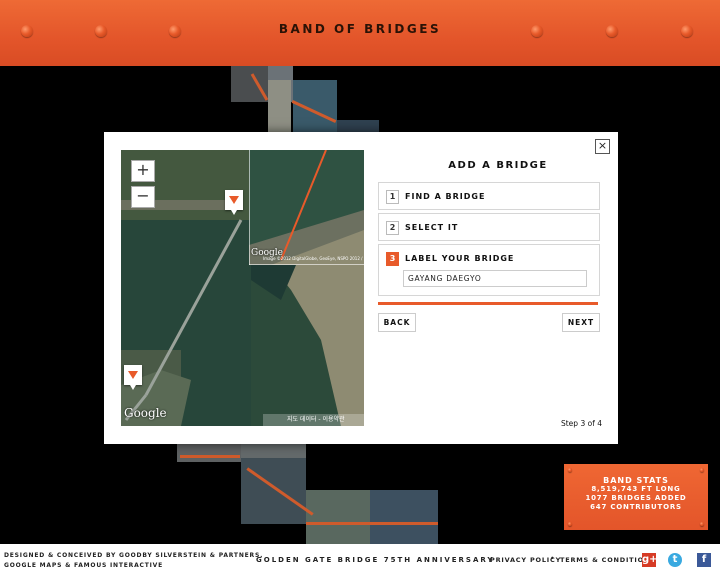  Describe the element at coordinates (143, 171) in the screenshot. I see `zoom-in-button: +` at that location.